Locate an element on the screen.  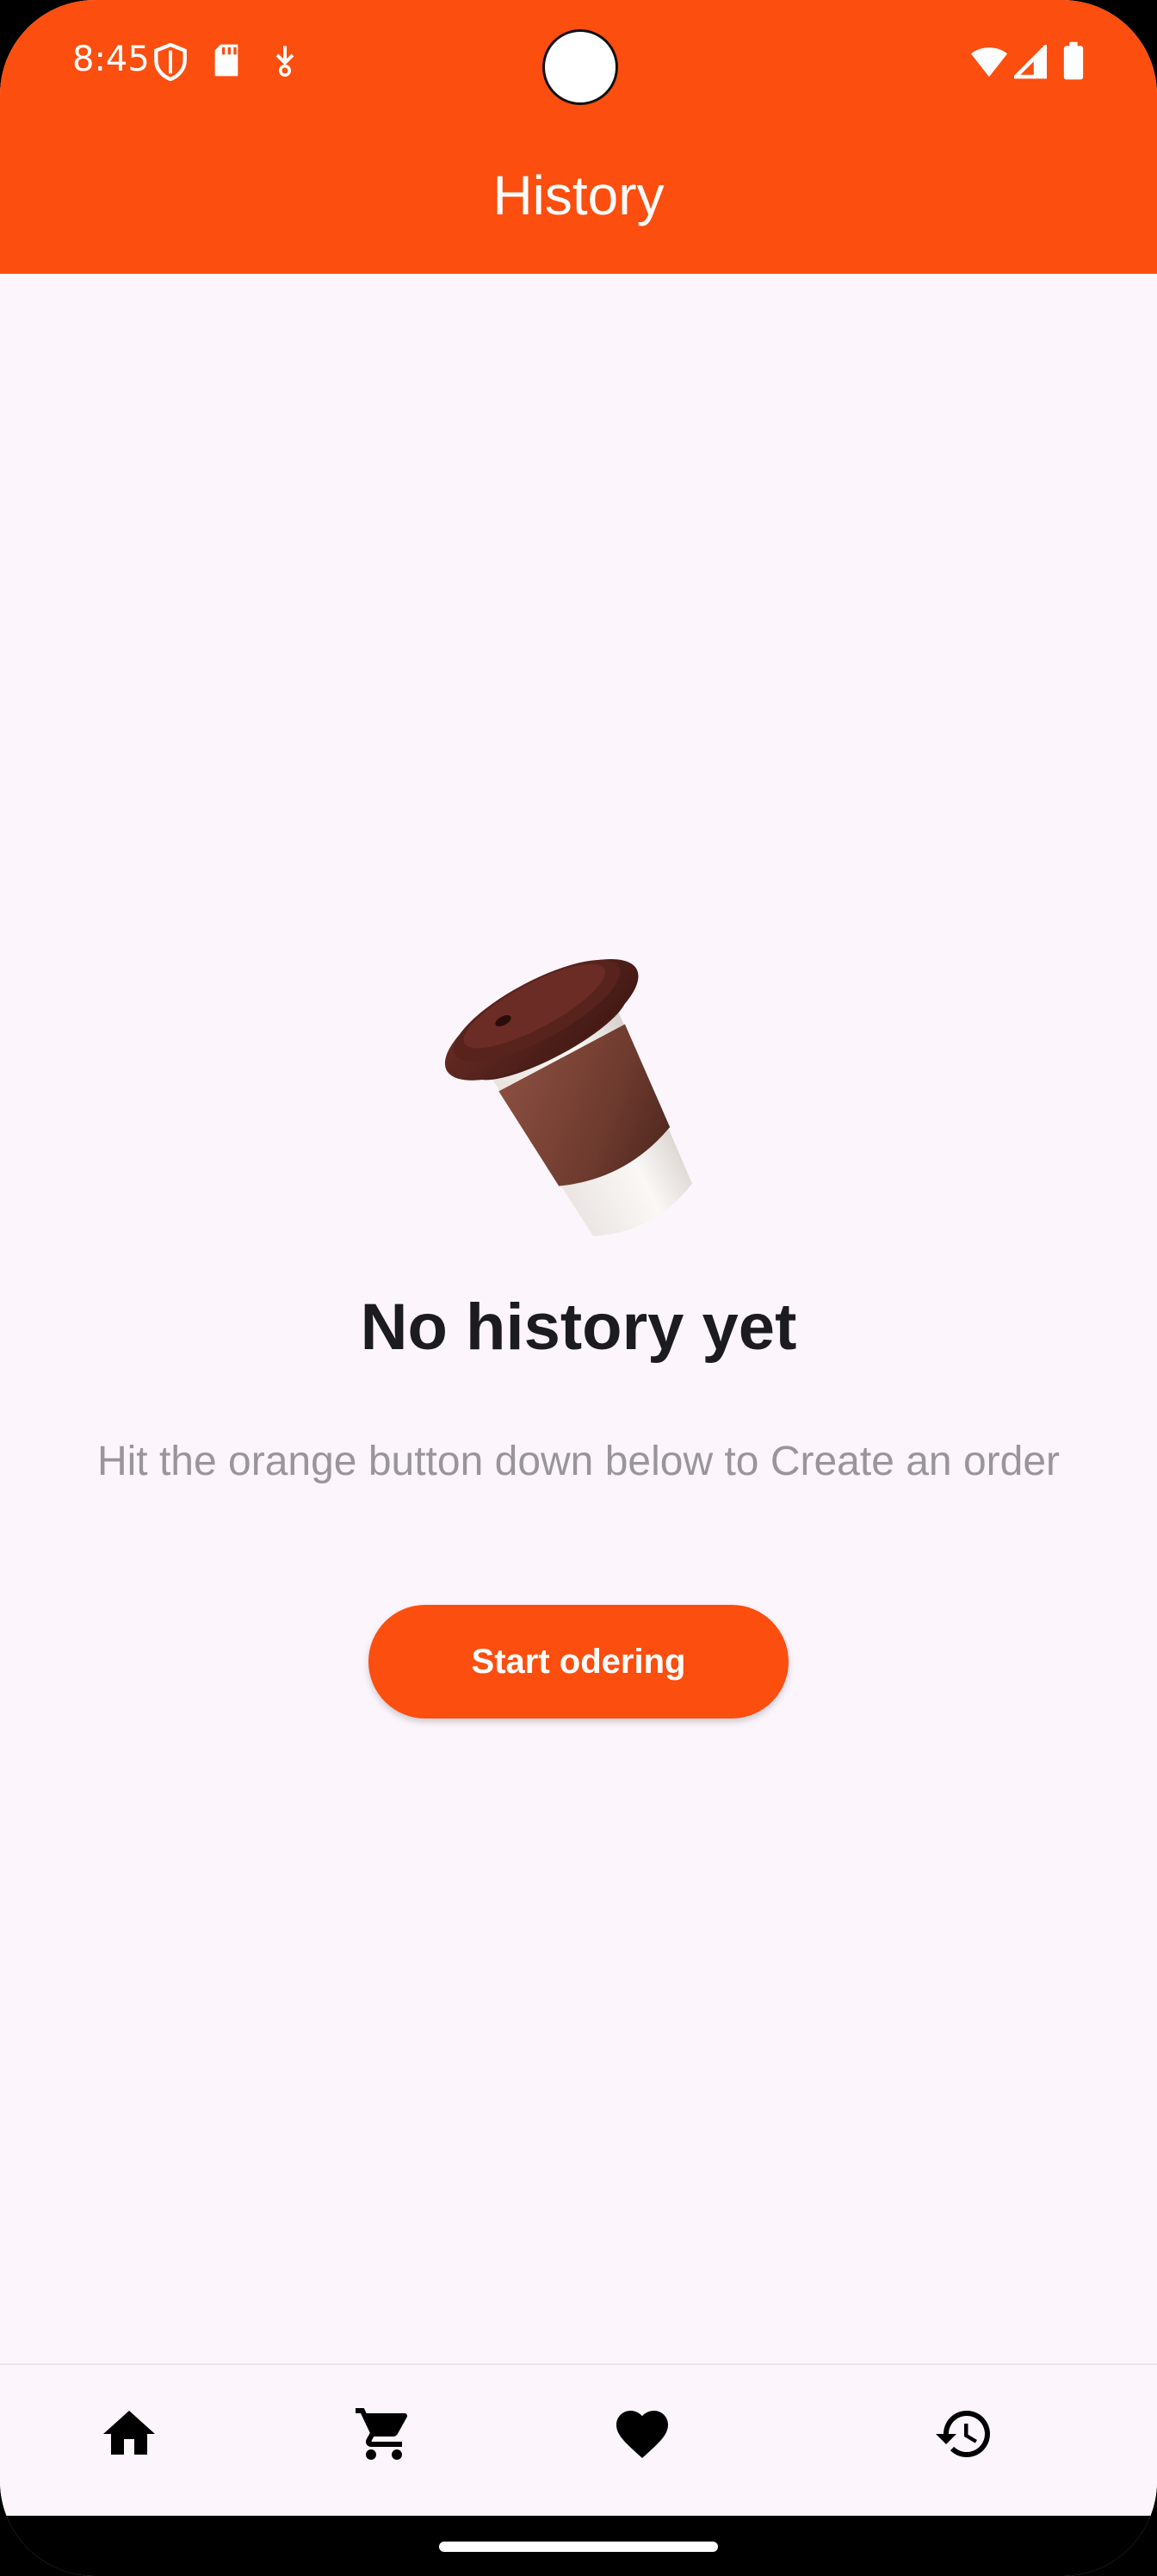
gesture-handle is located at coordinates (579, 2547).